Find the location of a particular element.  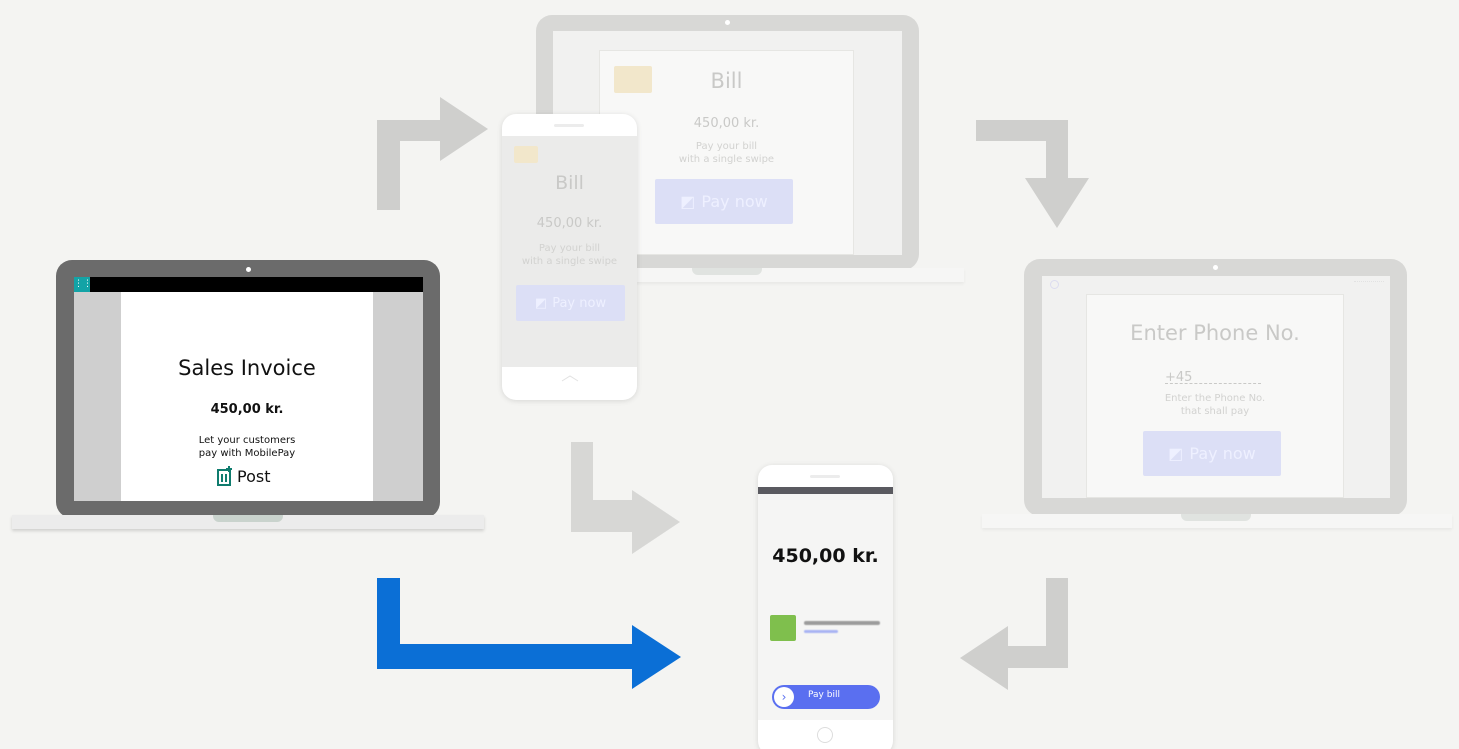

window-controls is located at coordinates (1369, 283).